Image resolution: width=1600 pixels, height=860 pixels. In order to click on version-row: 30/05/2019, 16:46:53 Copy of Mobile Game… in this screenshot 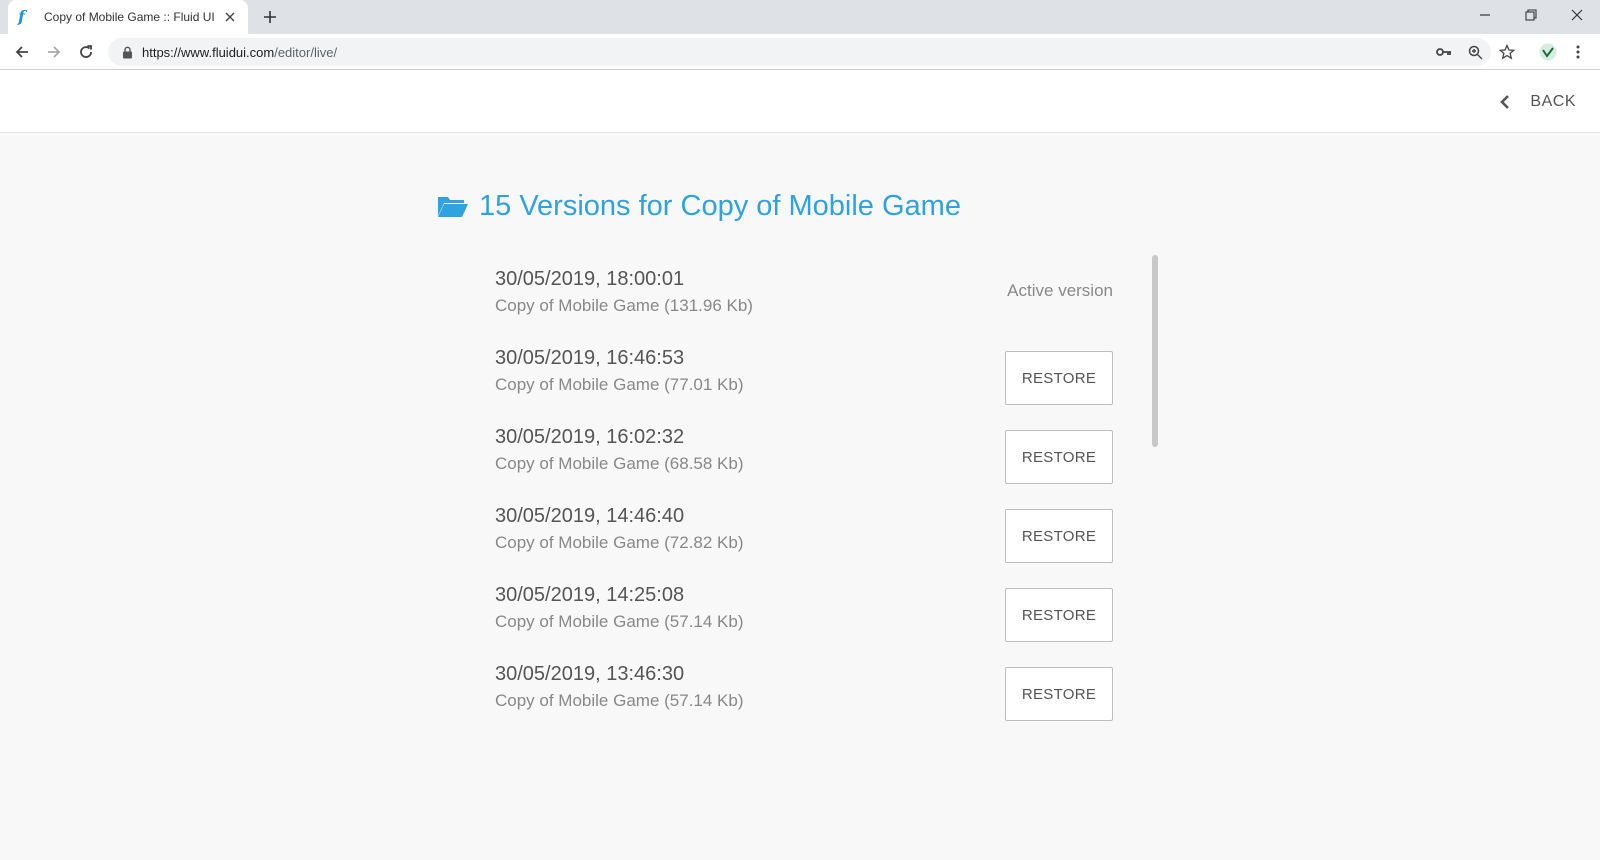, I will do `click(804, 386)`.